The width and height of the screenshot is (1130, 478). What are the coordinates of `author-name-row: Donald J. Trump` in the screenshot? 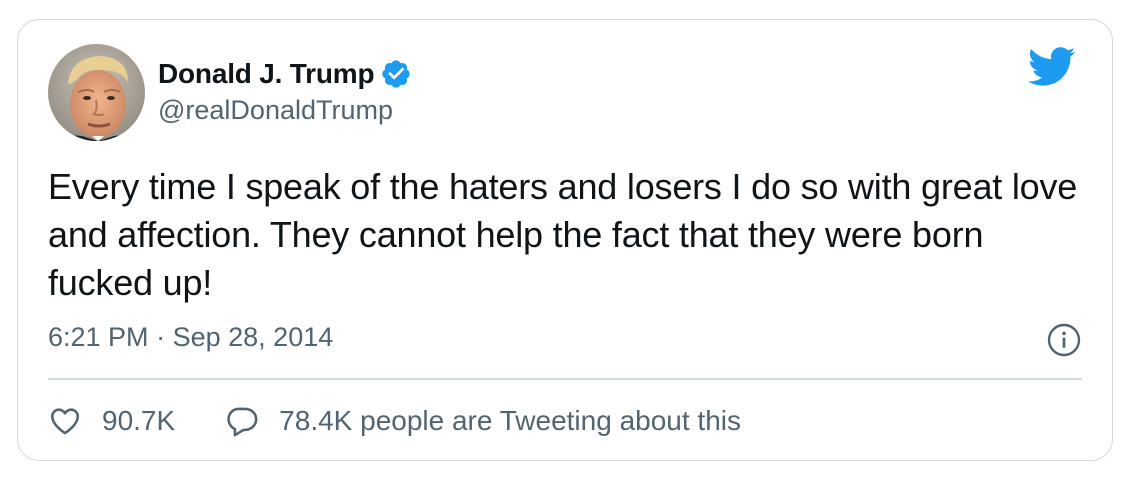 It's located at (285, 74).